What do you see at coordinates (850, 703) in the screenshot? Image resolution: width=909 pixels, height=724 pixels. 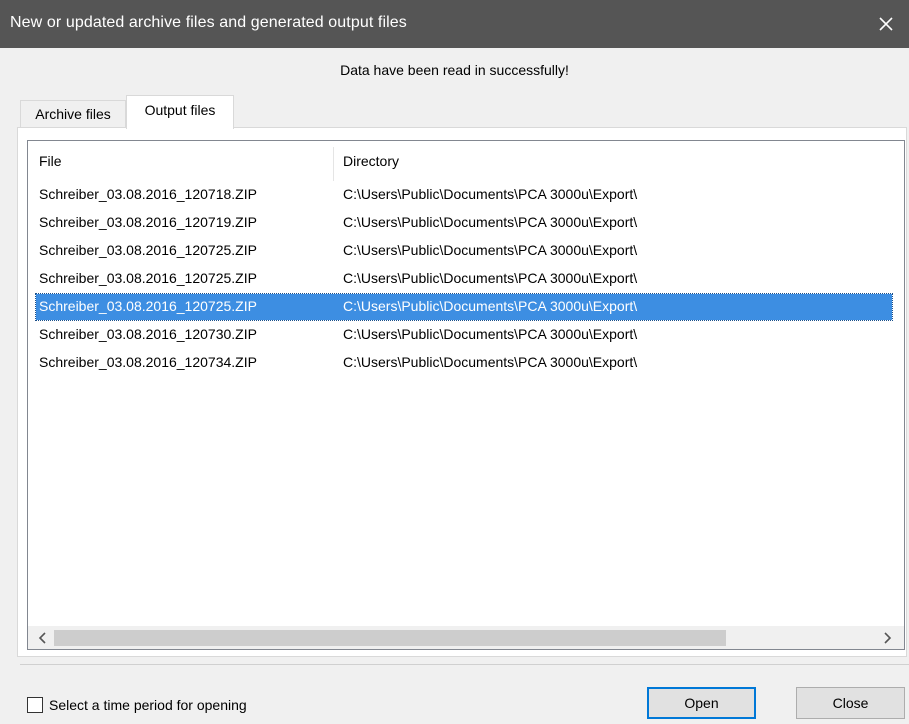 I see `close-button: Close` at bounding box center [850, 703].